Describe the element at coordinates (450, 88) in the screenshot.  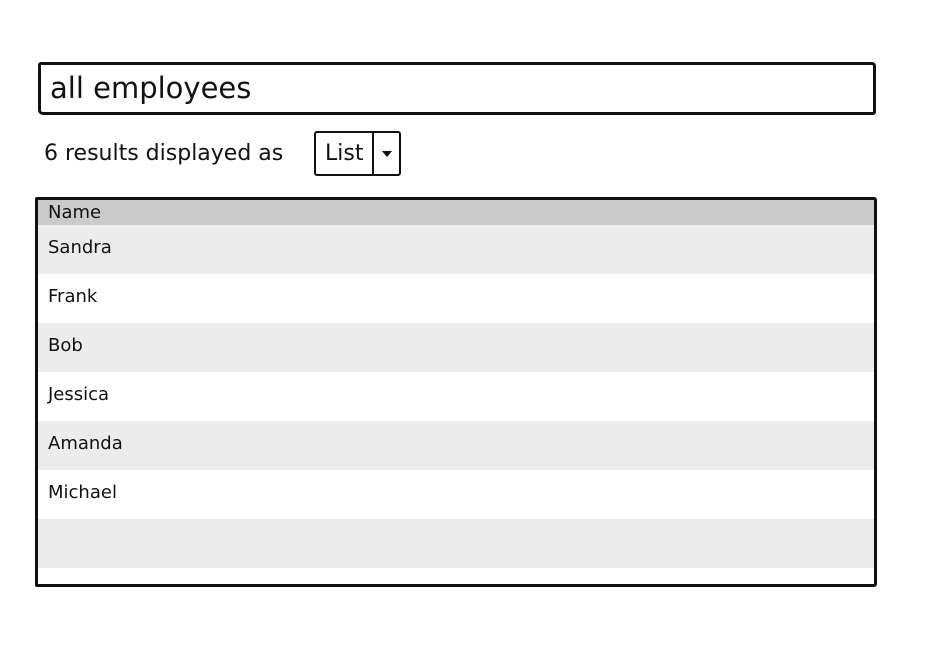
I see `search-input` at that location.